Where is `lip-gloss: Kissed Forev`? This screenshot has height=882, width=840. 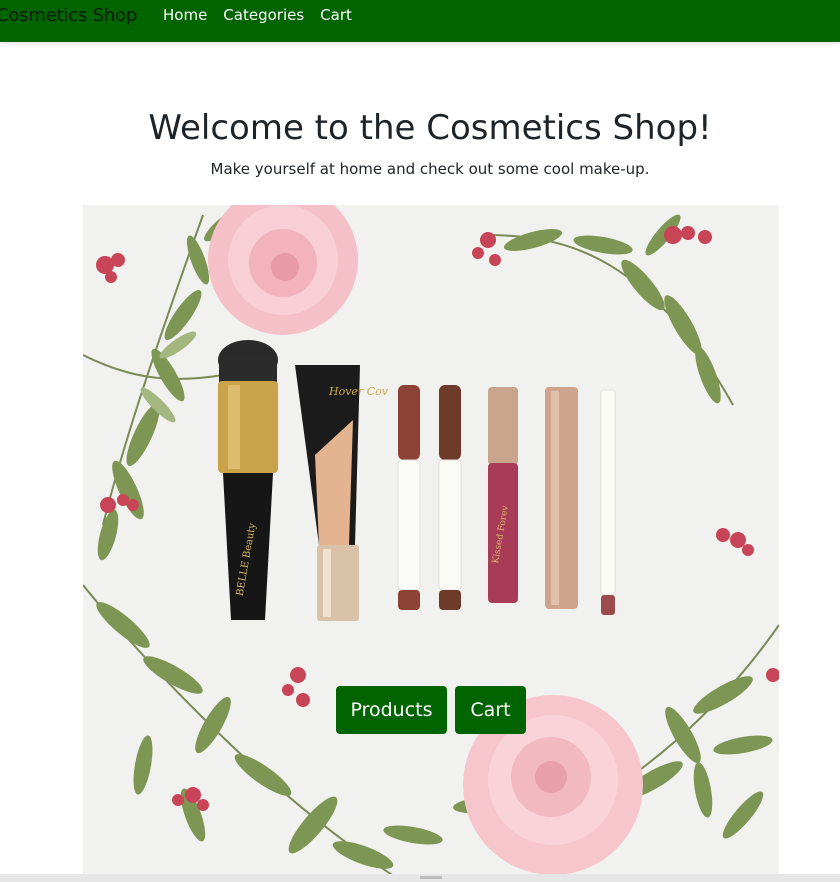 lip-gloss: Kissed Forev is located at coordinates (503, 495).